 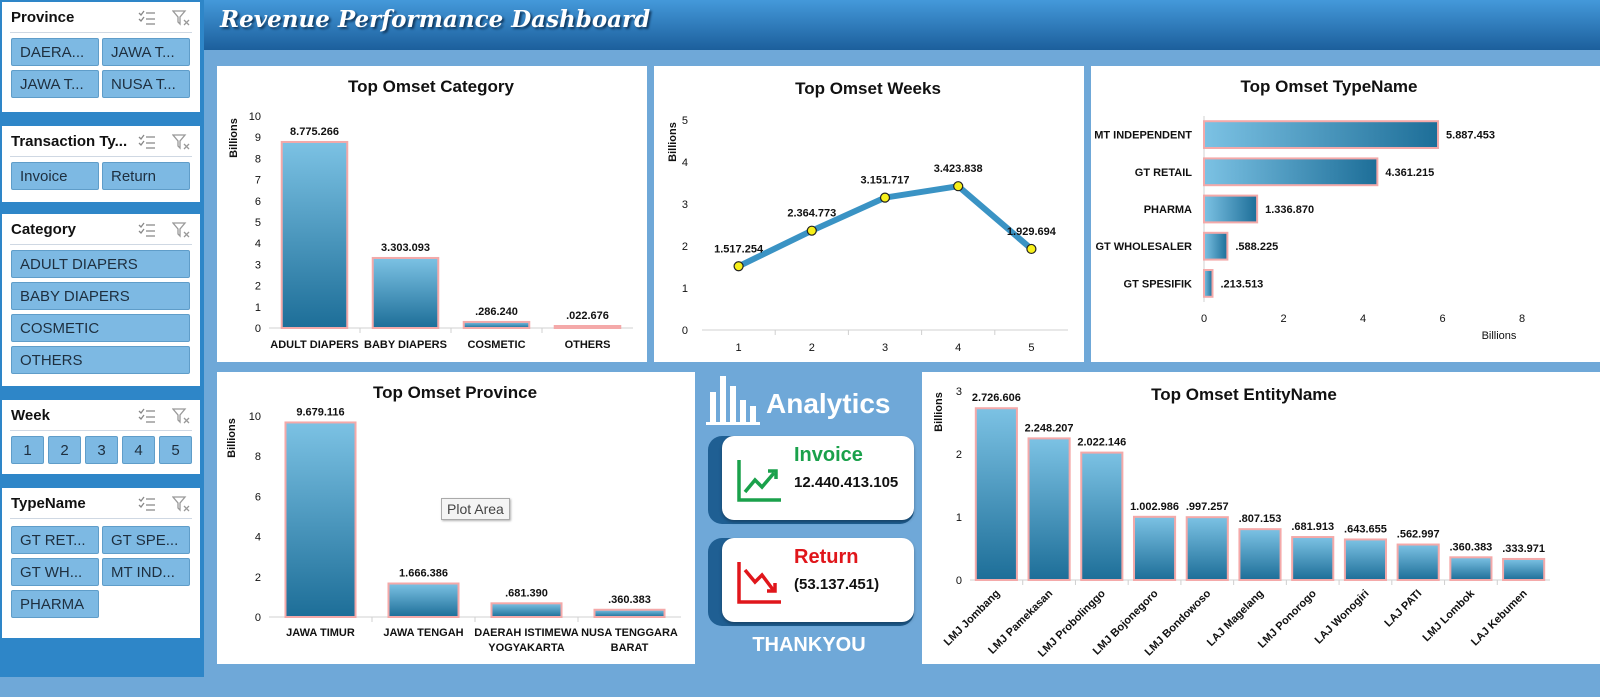 I want to click on x-tick-label: DAERAH ISTIMEWA, so click(x=526, y=633).